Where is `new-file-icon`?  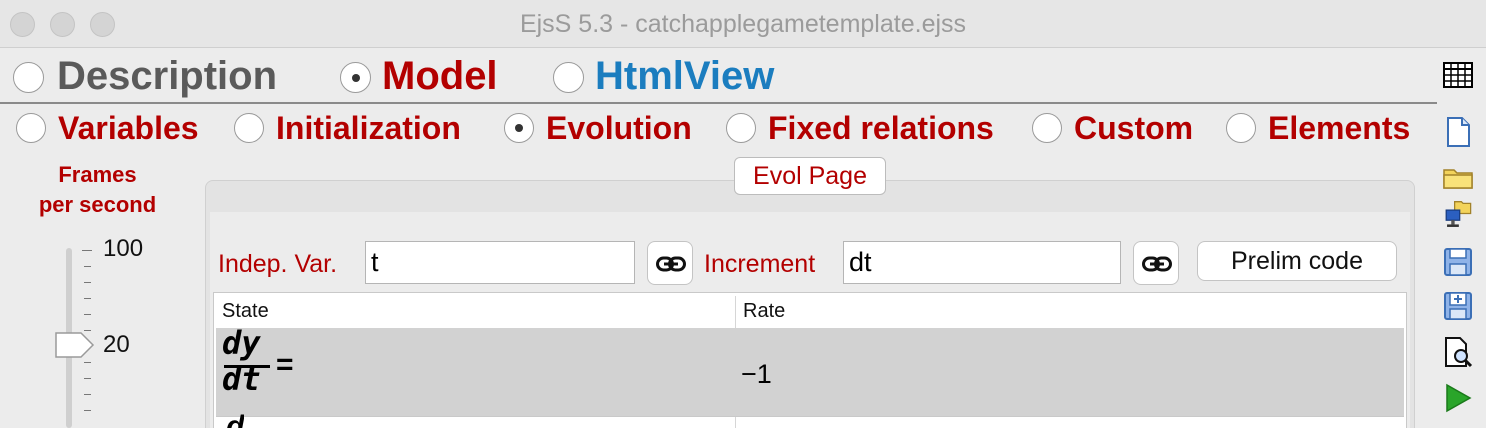 new-file-icon is located at coordinates (1458, 132).